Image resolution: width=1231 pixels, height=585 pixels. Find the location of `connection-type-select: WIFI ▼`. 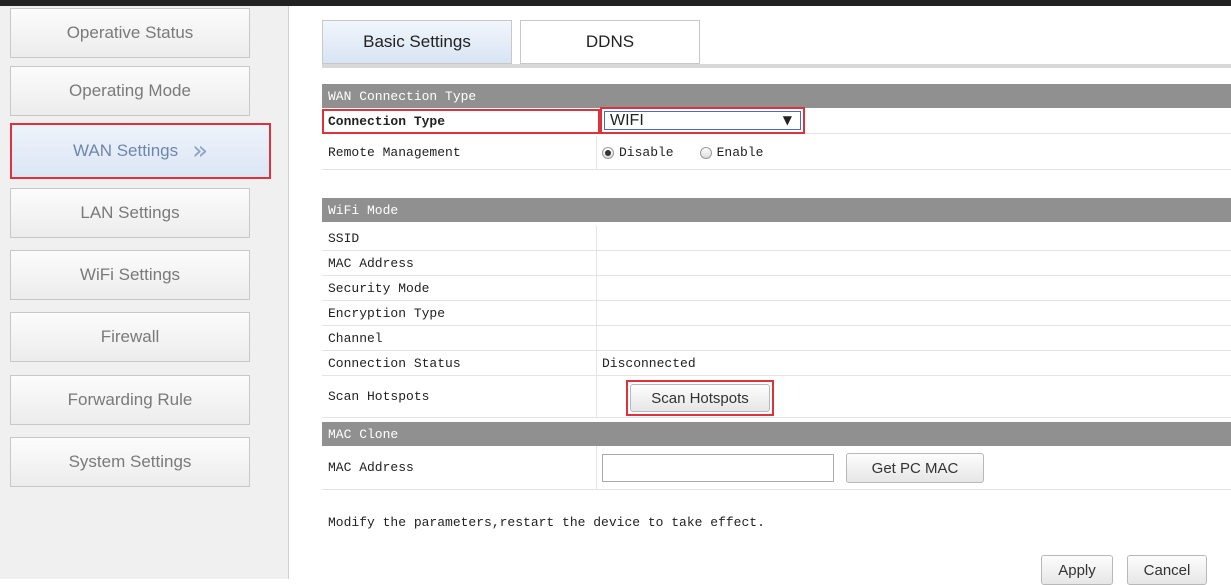

connection-type-select: WIFI ▼ is located at coordinates (702, 120).